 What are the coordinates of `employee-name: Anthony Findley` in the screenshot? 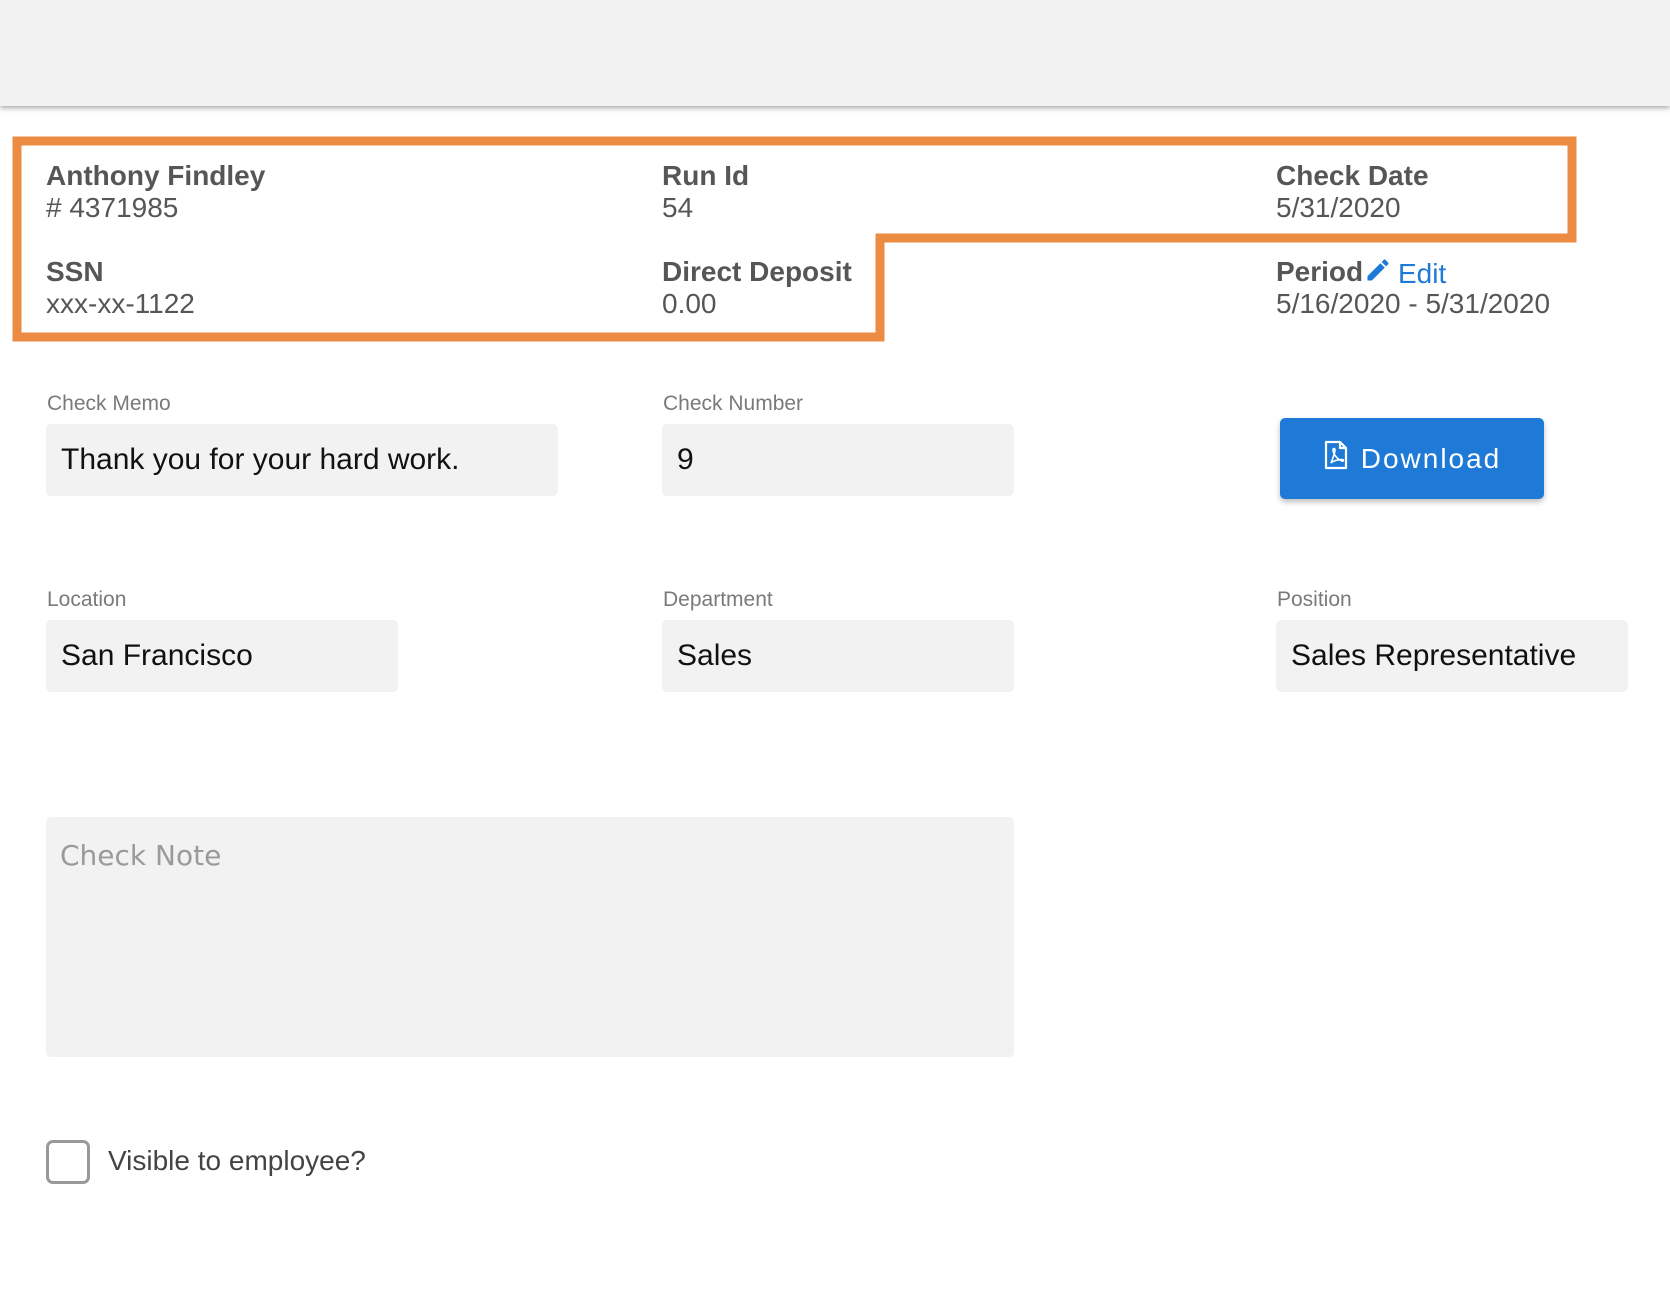 It's located at (156, 175).